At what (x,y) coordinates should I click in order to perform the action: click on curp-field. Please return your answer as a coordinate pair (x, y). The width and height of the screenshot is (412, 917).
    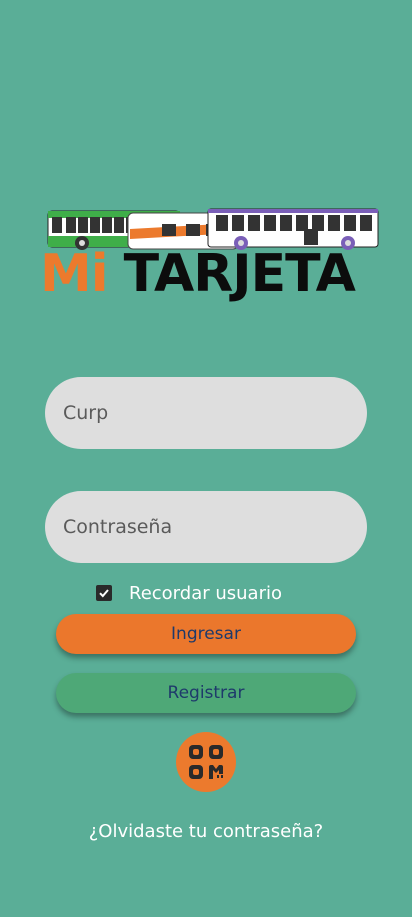
    Looking at the image, I should click on (206, 413).